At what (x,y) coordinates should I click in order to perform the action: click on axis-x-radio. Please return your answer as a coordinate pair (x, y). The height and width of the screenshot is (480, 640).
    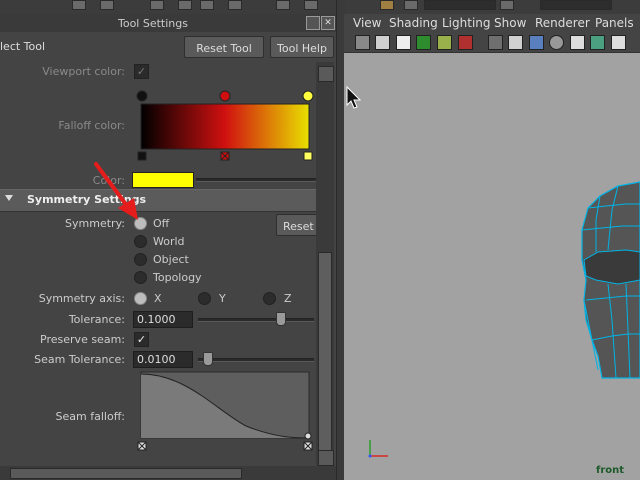
    Looking at the image, I should click on (140, 298).